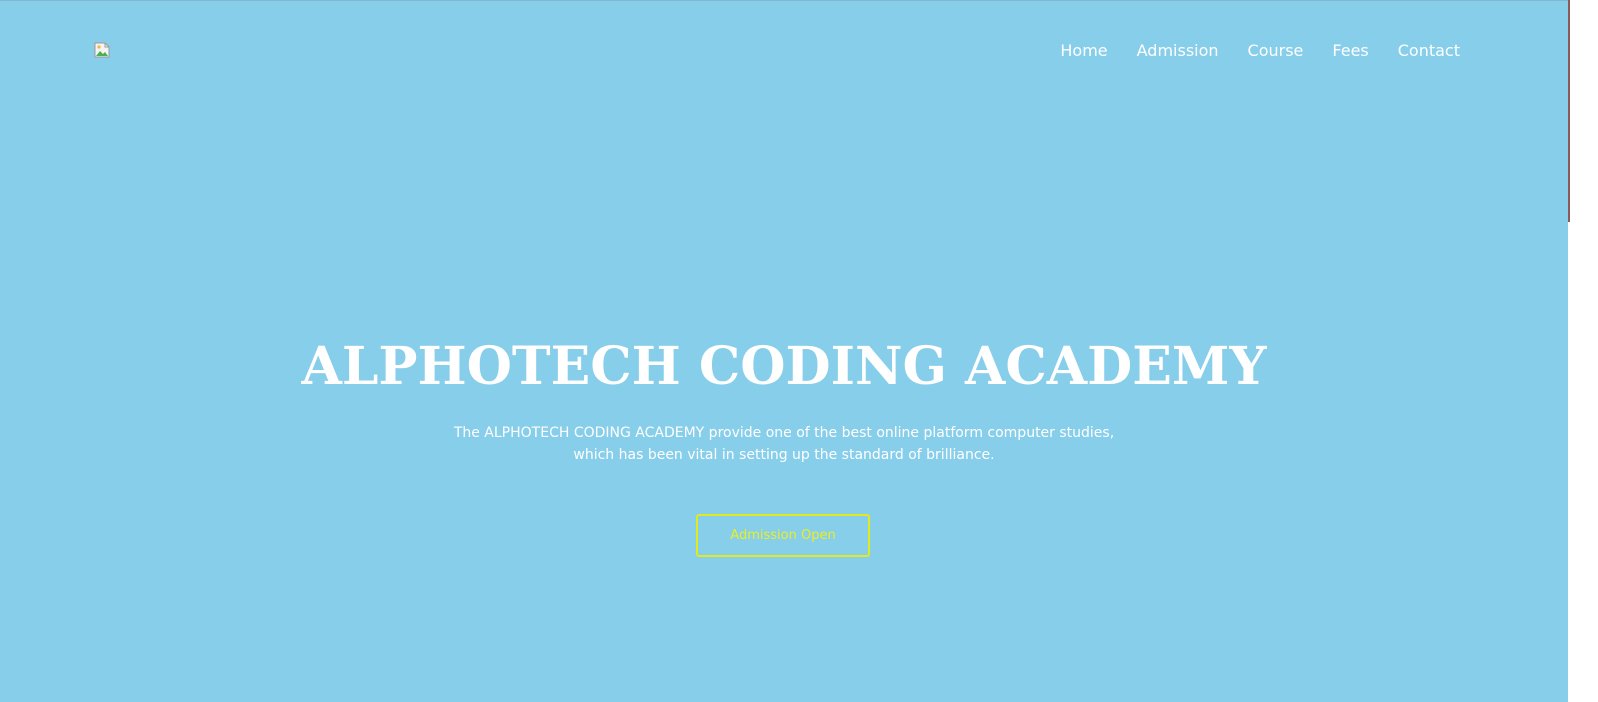 The width and height of the screenshot is (1598, 702). Describe the element at coordinates (1569, 111) in the screenshot. I see `scrollbar-thumb` at that location.